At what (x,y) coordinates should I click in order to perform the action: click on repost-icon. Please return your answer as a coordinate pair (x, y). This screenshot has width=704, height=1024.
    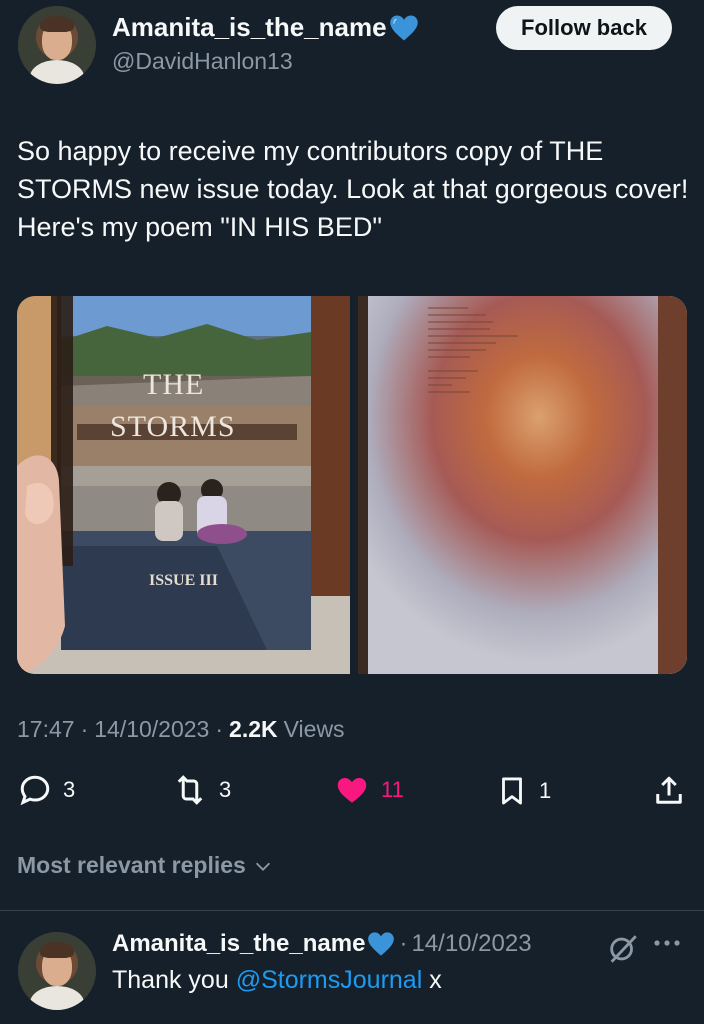
    Looking at the image, I should click on (190, 790).